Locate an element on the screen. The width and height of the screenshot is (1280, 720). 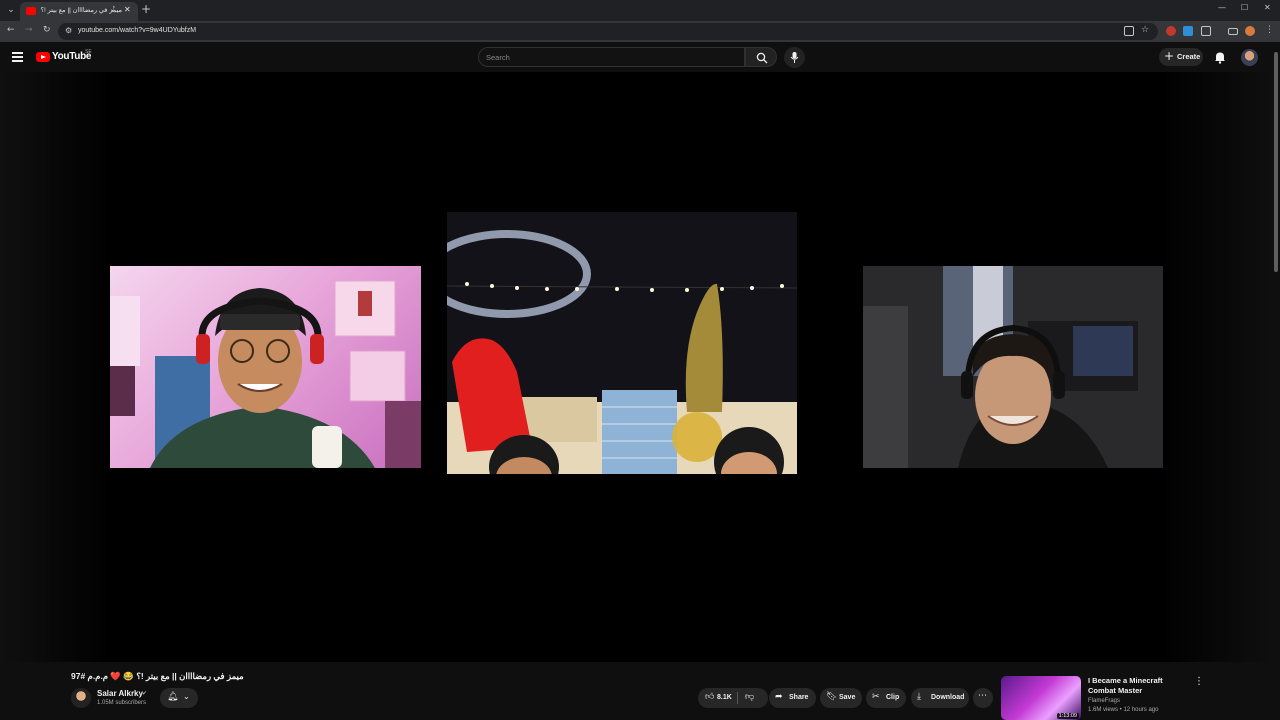
right-webcam-scene is located at coordinates (1013, 367).